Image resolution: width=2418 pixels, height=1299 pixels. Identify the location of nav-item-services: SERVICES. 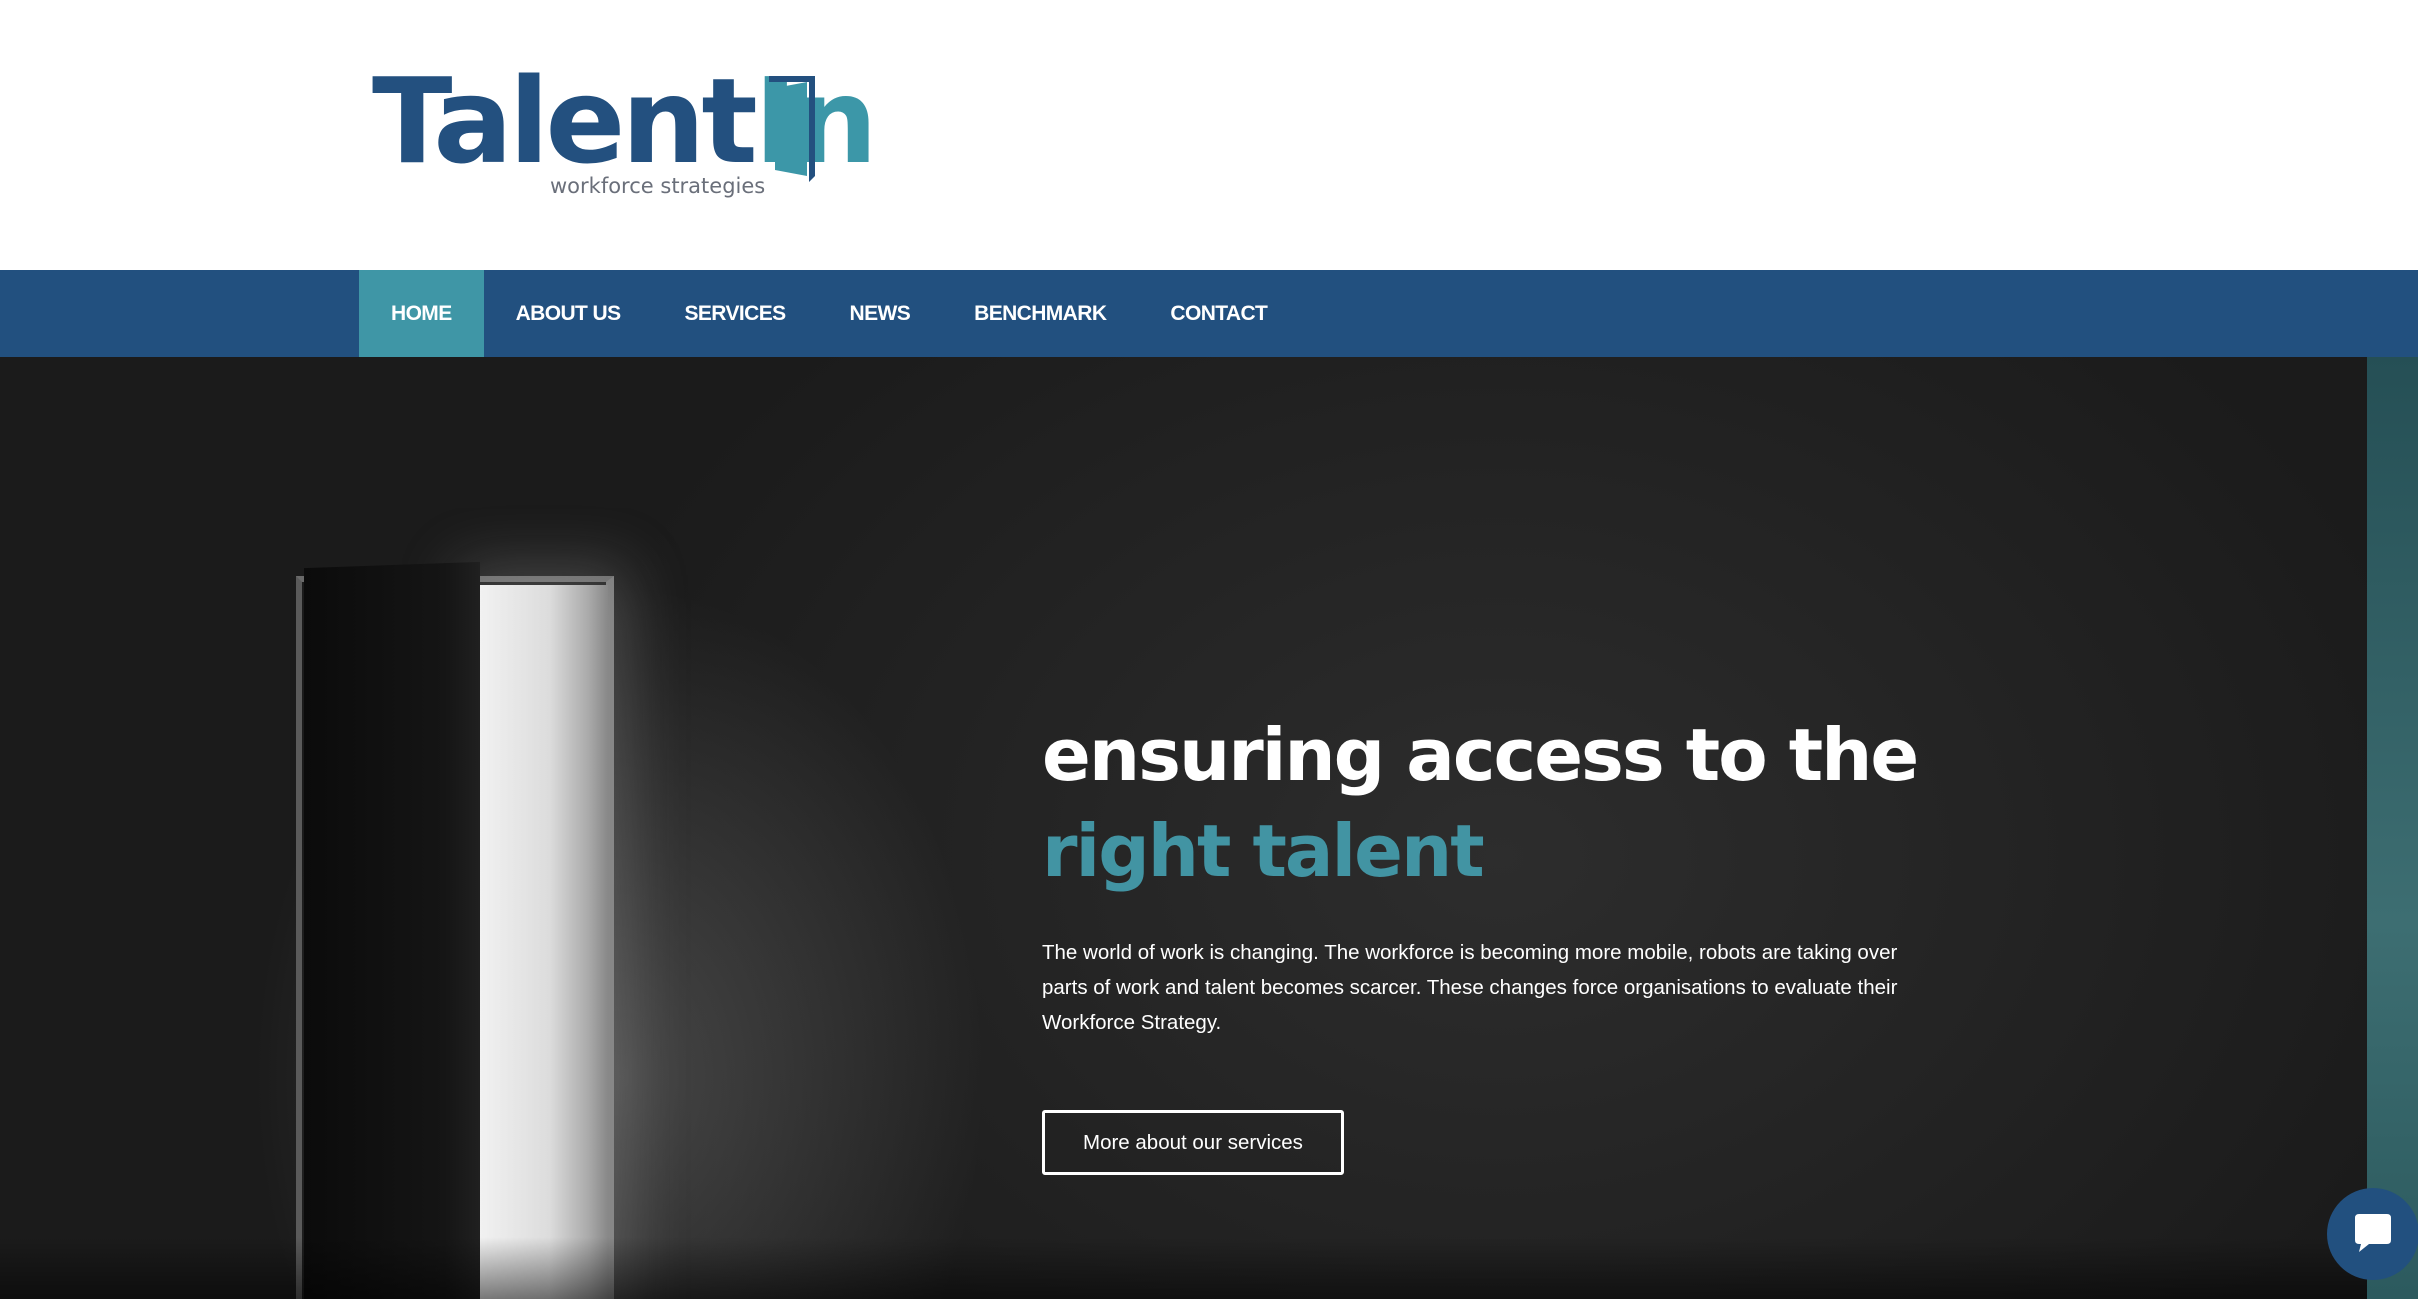
(734, 313).